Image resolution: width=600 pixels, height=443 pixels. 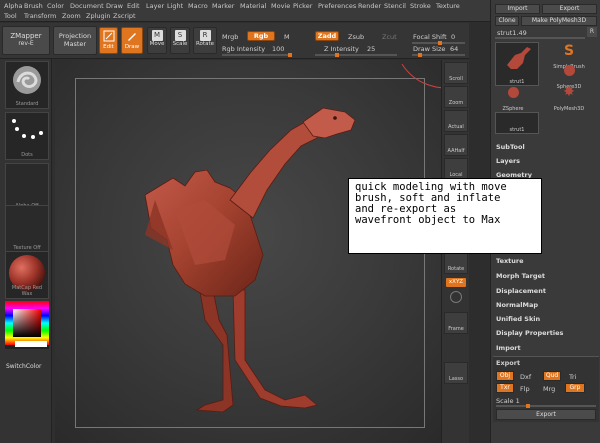 What do you see at coordinates (98, 16) in the screenshot?
I see `menu-zplugin: Zplugin` at bounding box center [98, 16].